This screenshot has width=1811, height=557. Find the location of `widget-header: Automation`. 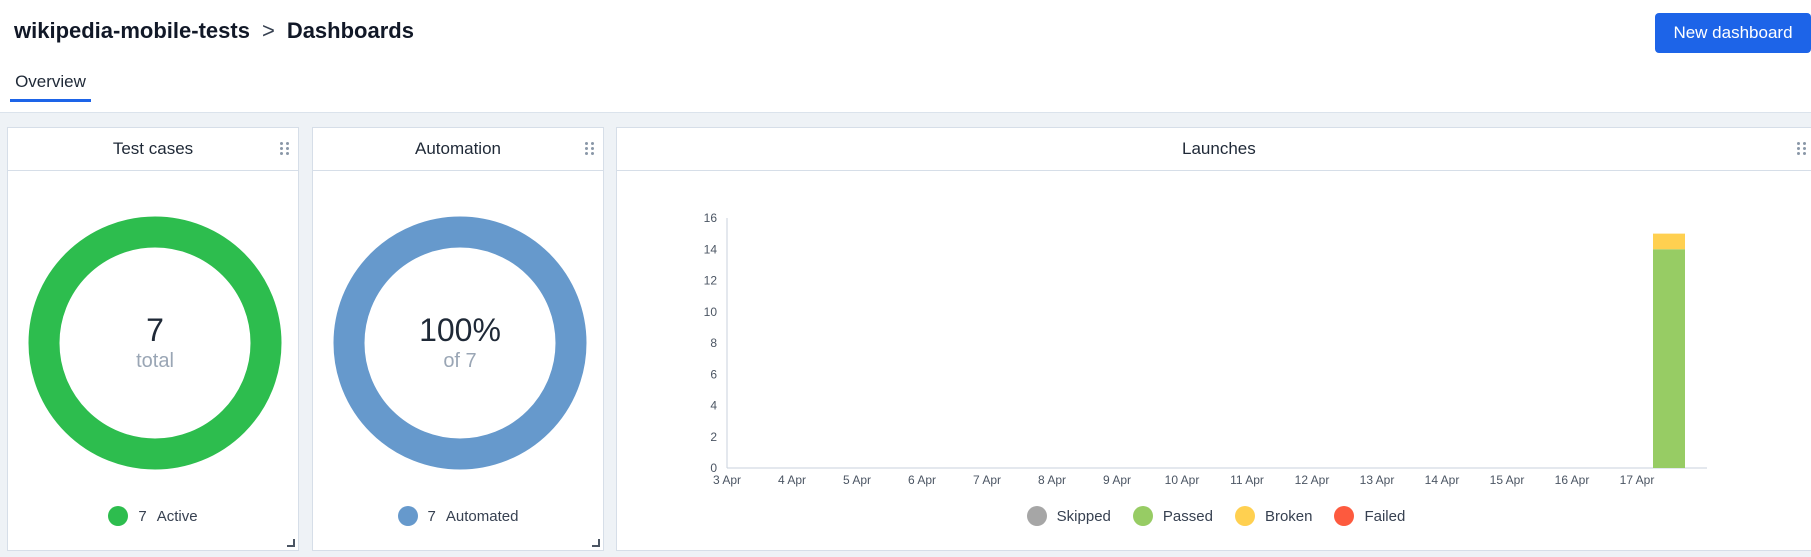

widget-header: Automation is located at coordinates (458, 149).